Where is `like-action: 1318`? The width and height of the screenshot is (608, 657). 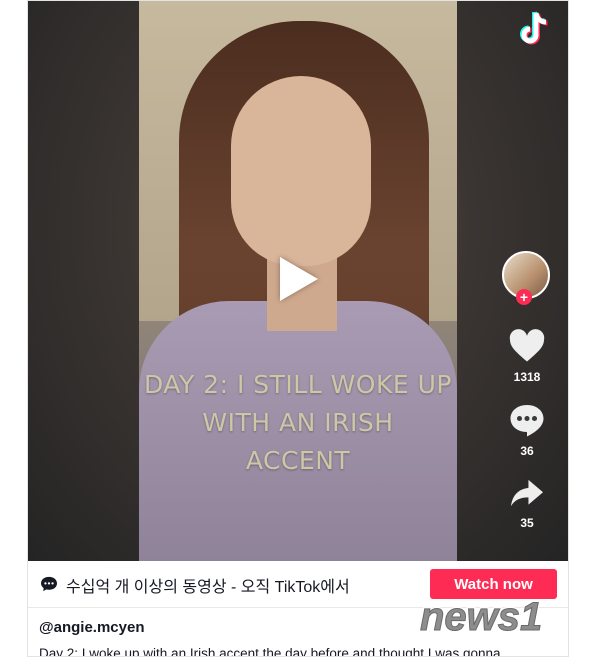
like-action: 1318 is located at coordinates (527, 356).